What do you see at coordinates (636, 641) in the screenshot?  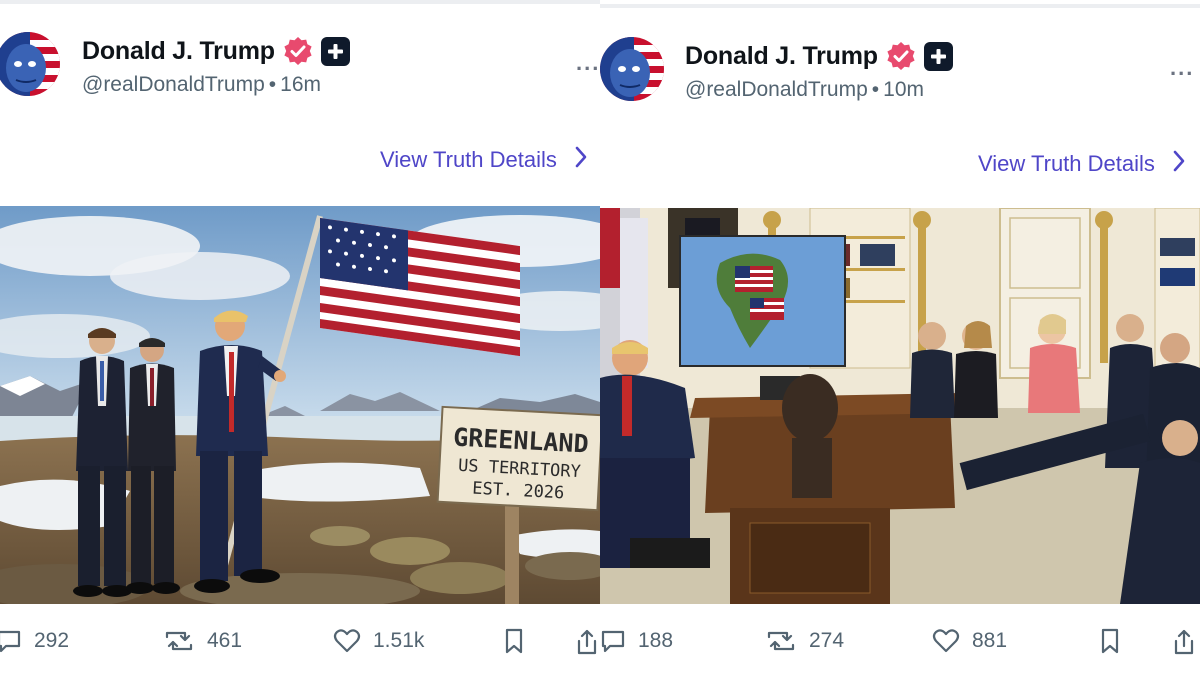 I see `reply-button: 188` at bounding box center [636, 641].